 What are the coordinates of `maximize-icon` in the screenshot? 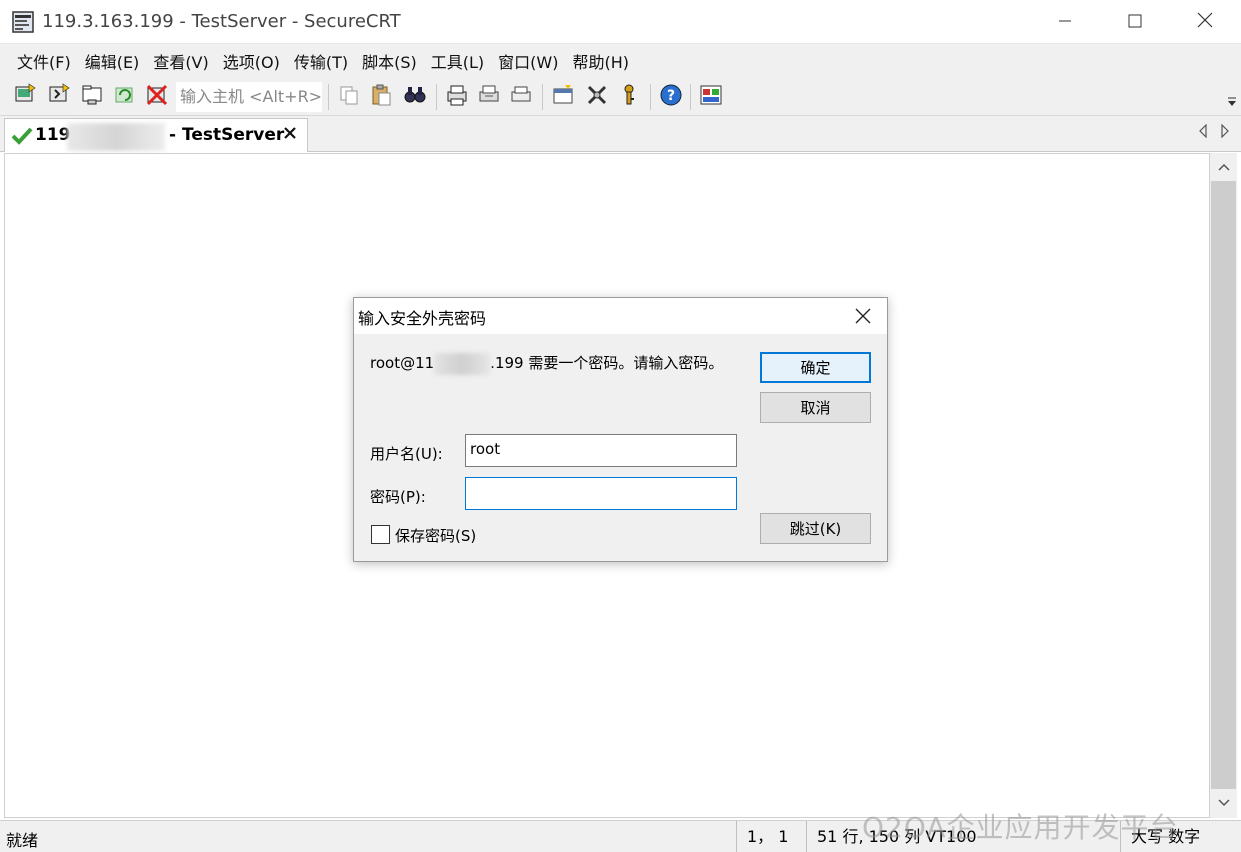 It's located at (1135, 22).